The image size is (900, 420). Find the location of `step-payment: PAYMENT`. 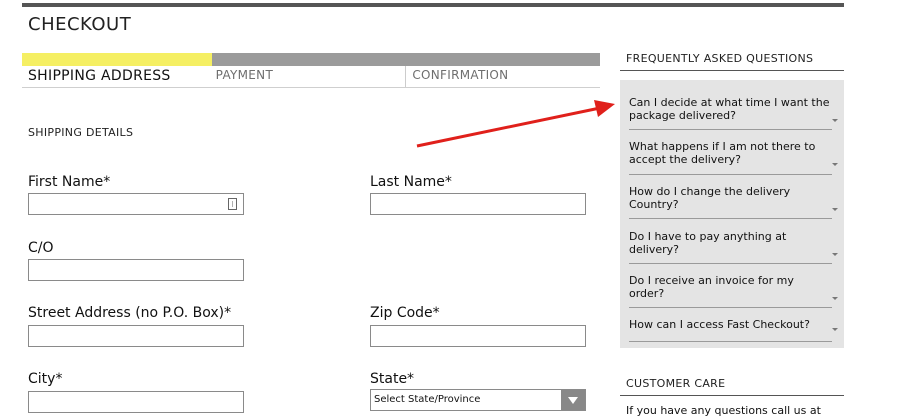

step-payment: PAYMENT is located at coordinates (309, 77).